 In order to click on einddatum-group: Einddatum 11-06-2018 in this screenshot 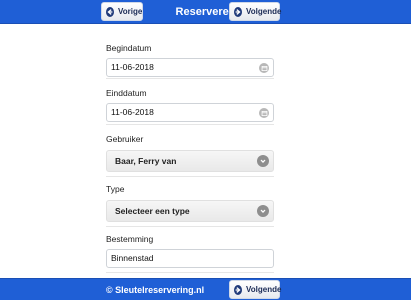, I will do `click(190, 105)`.